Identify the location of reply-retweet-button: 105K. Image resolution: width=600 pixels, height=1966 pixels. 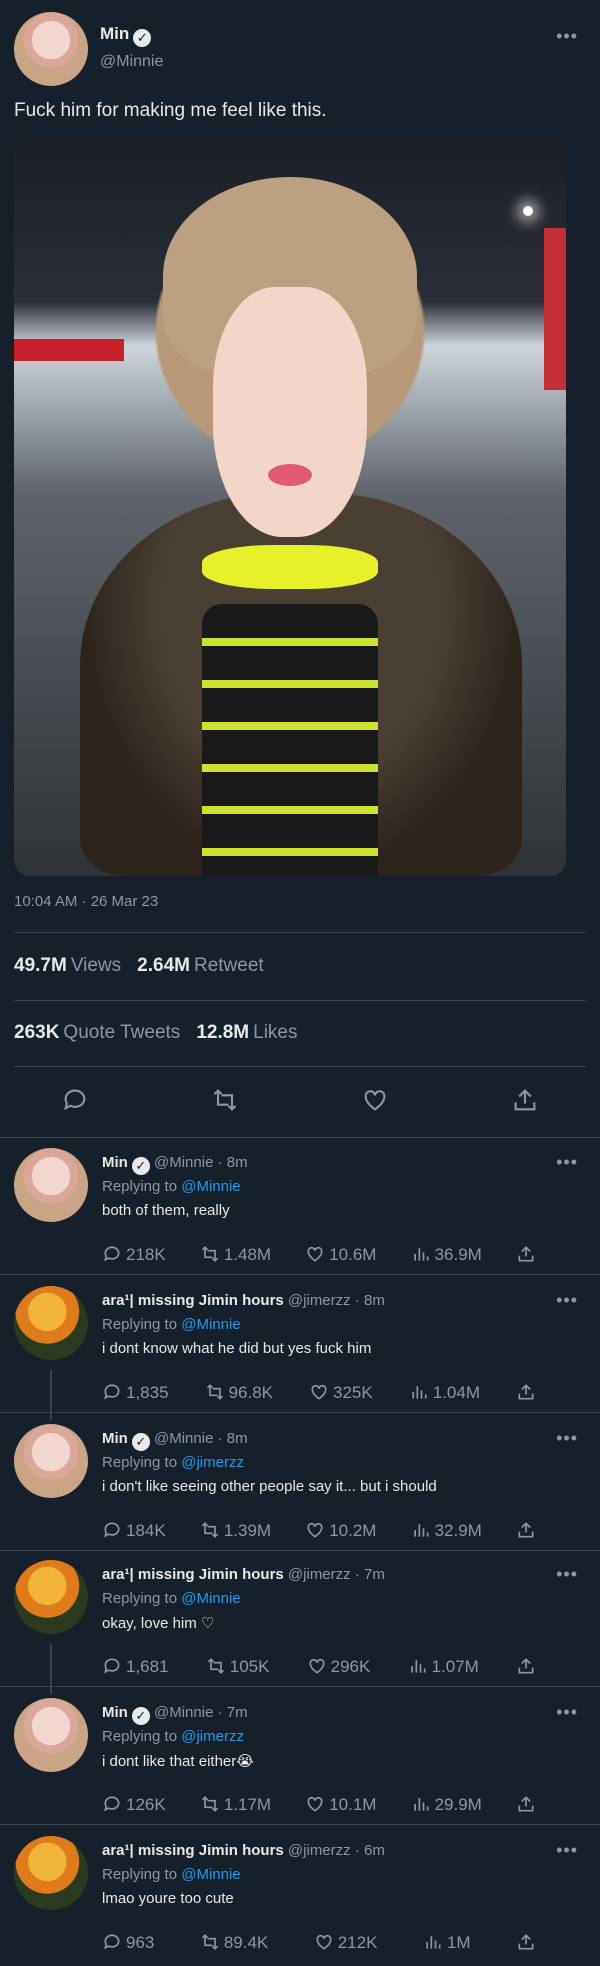
(237, 1666).